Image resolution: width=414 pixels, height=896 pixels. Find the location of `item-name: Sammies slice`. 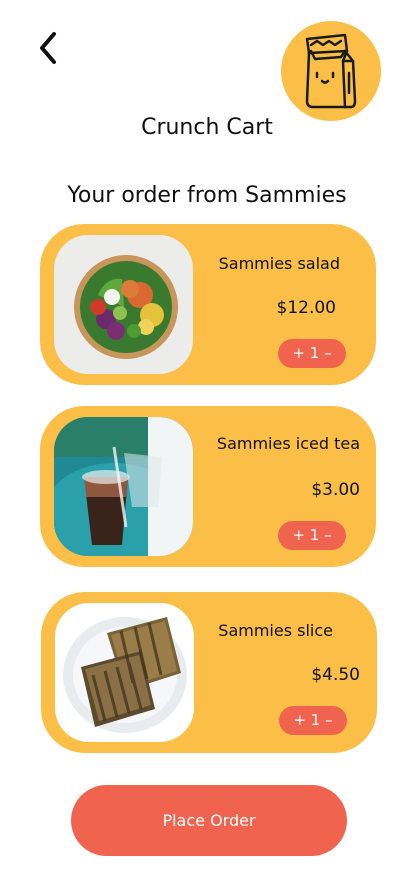

item-name: Sammies slice is located at coordinates (275, 630).